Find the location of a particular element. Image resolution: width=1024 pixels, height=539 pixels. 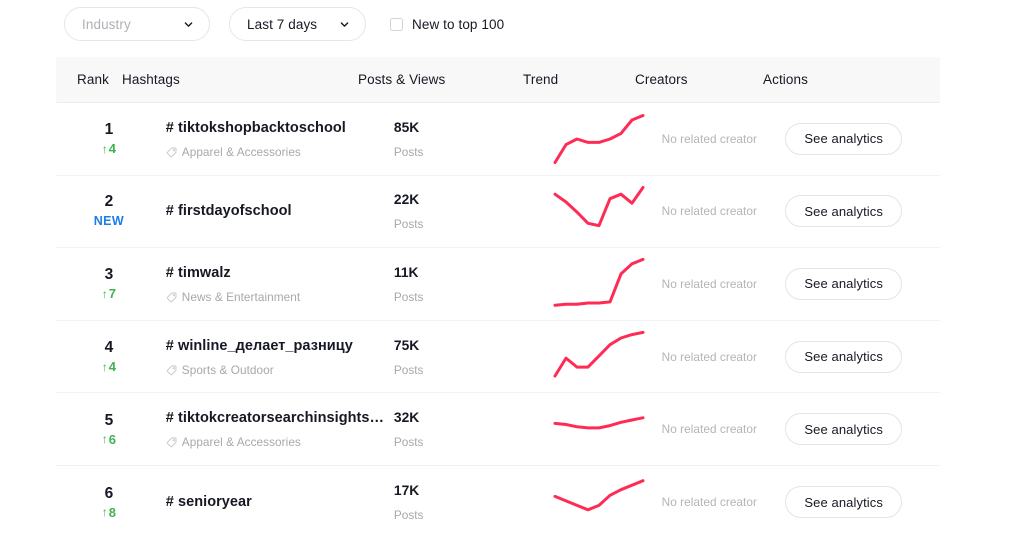

posts-cell: 32K Posts is located at coordinates (473, 429).